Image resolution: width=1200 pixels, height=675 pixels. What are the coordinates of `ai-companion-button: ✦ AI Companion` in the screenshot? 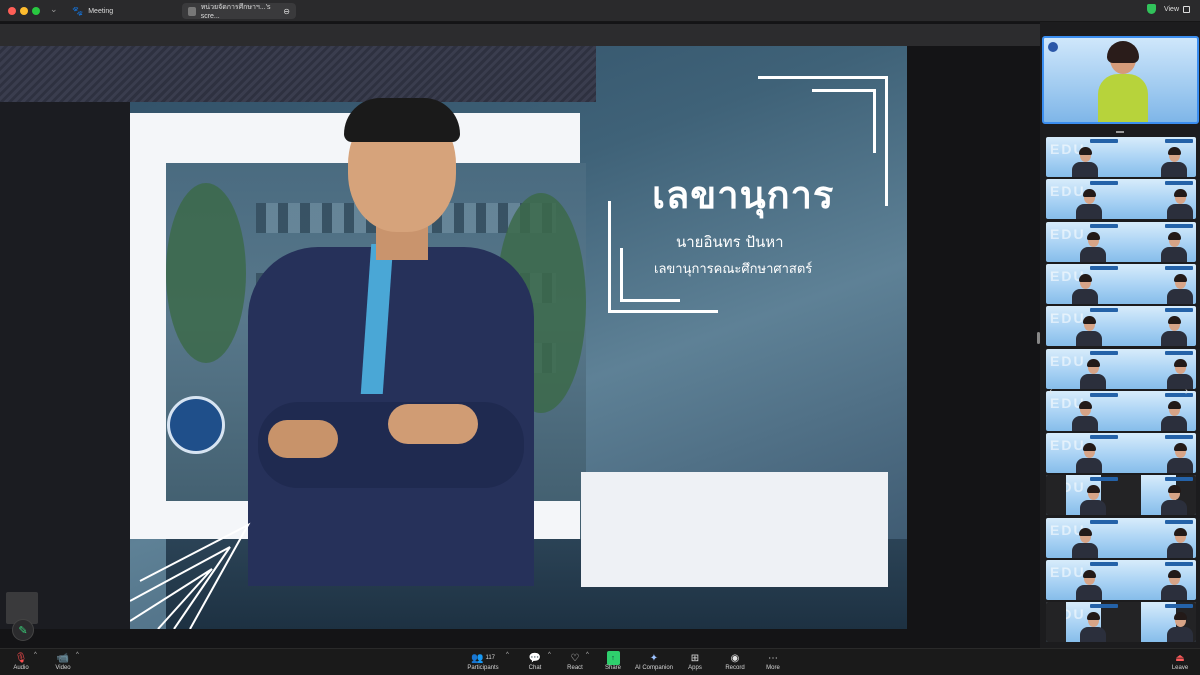 It's located at (654, 663).